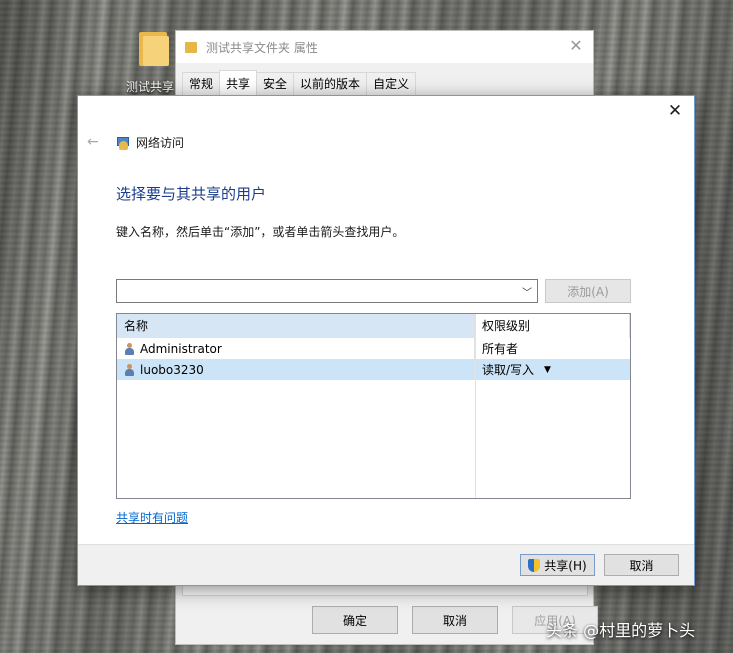  I want to click on ok-button: 确定, so click(355, 620).